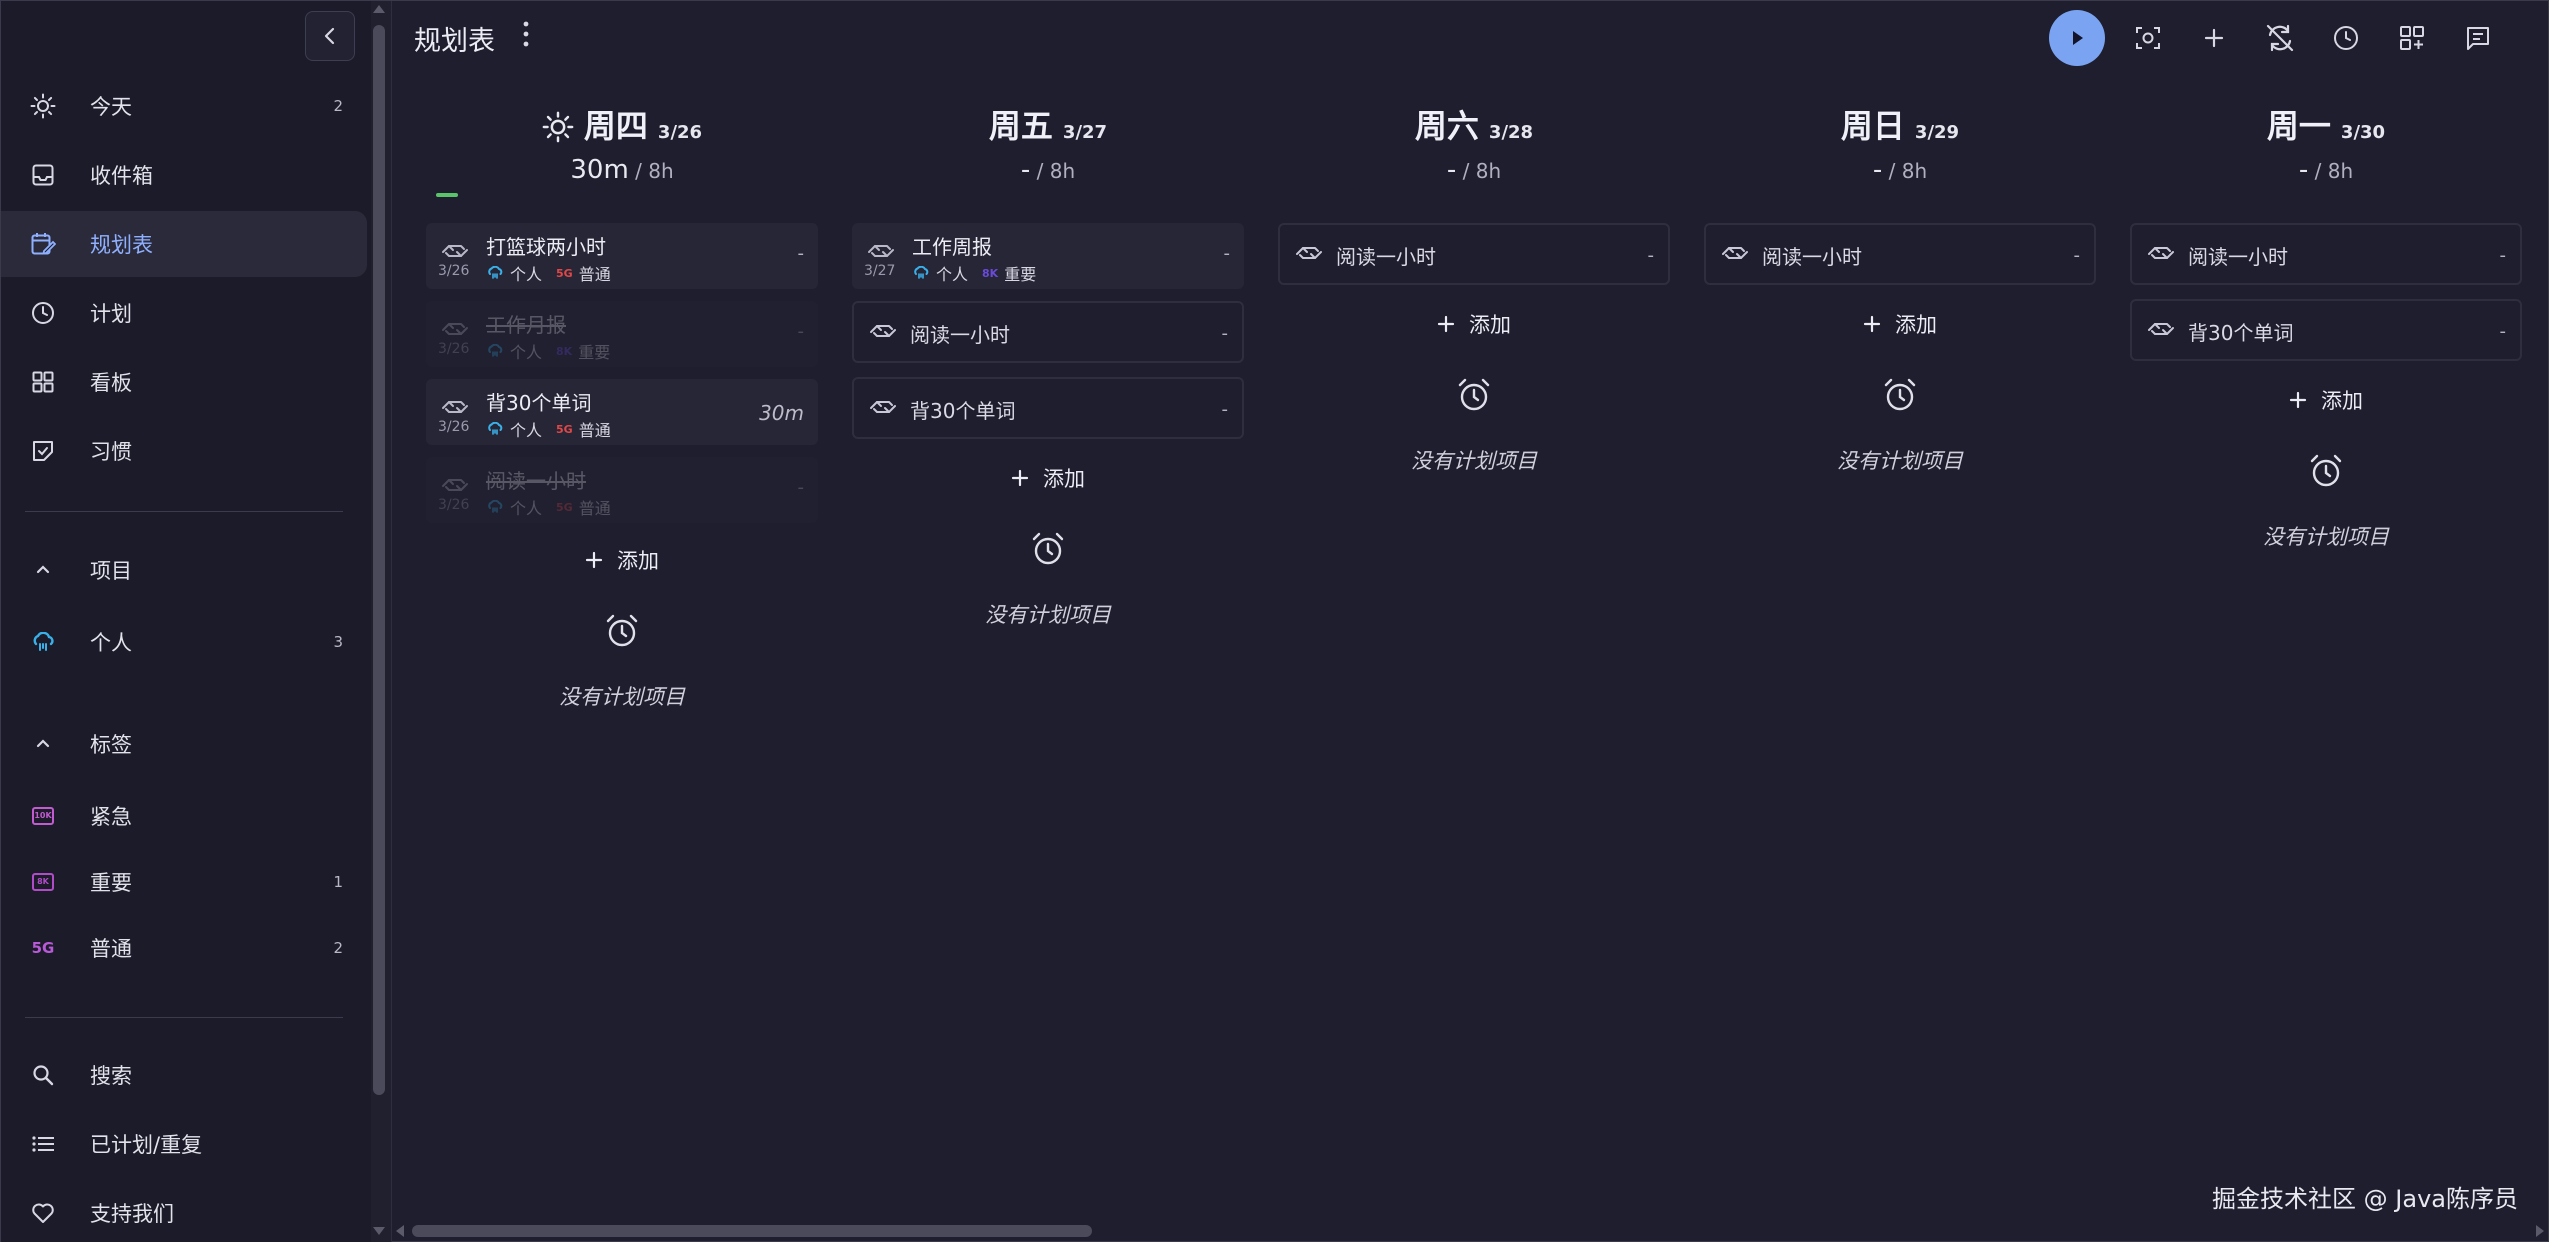 The height and width of the screenshot is (1242, 2549). I want to click on tags-section-header: 标签, so click(184, 744).